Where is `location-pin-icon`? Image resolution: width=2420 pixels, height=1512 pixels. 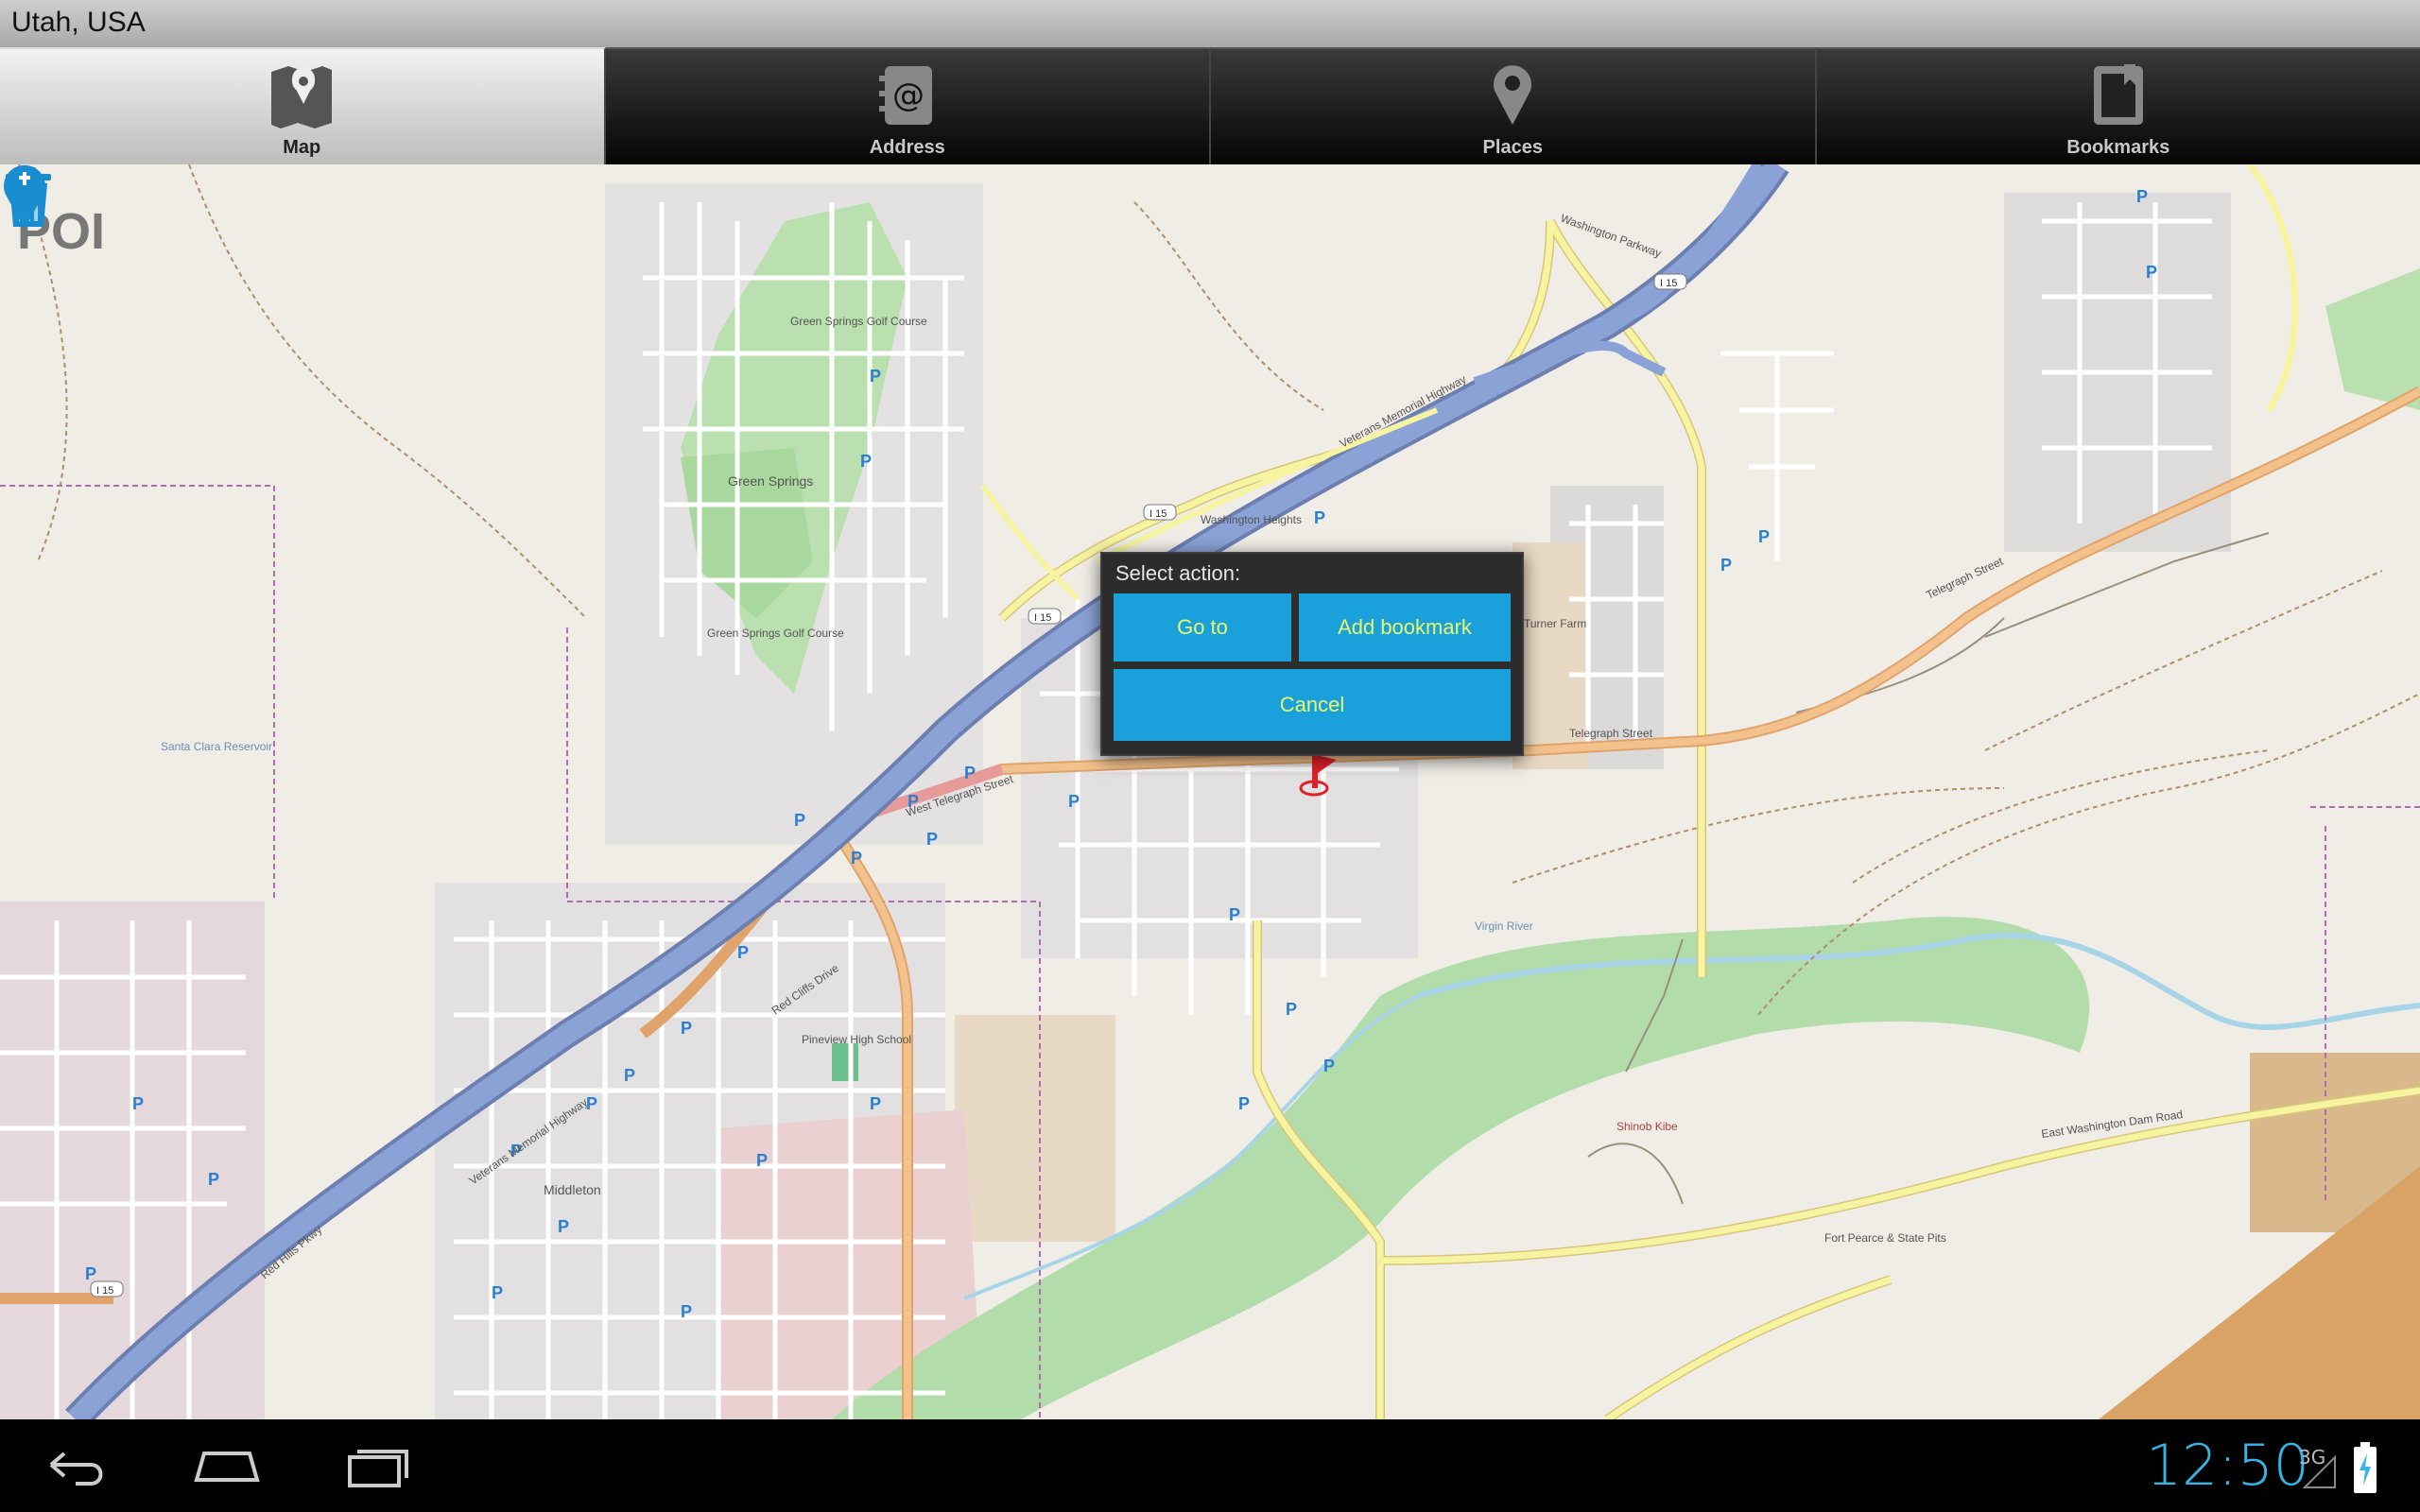 location-pin-icon is located at coordinates (1513, 95).